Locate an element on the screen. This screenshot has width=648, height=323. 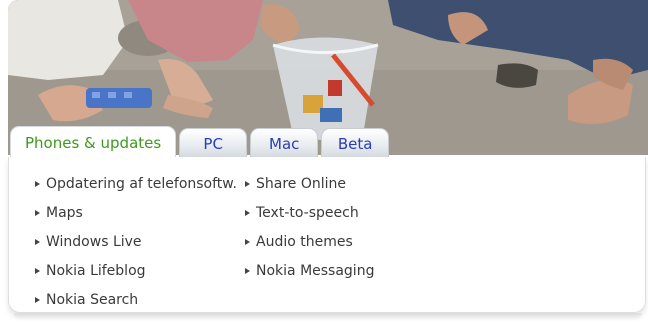
link-nokia-messaging: Nokia Messaging is located at coordinates (345, 270).